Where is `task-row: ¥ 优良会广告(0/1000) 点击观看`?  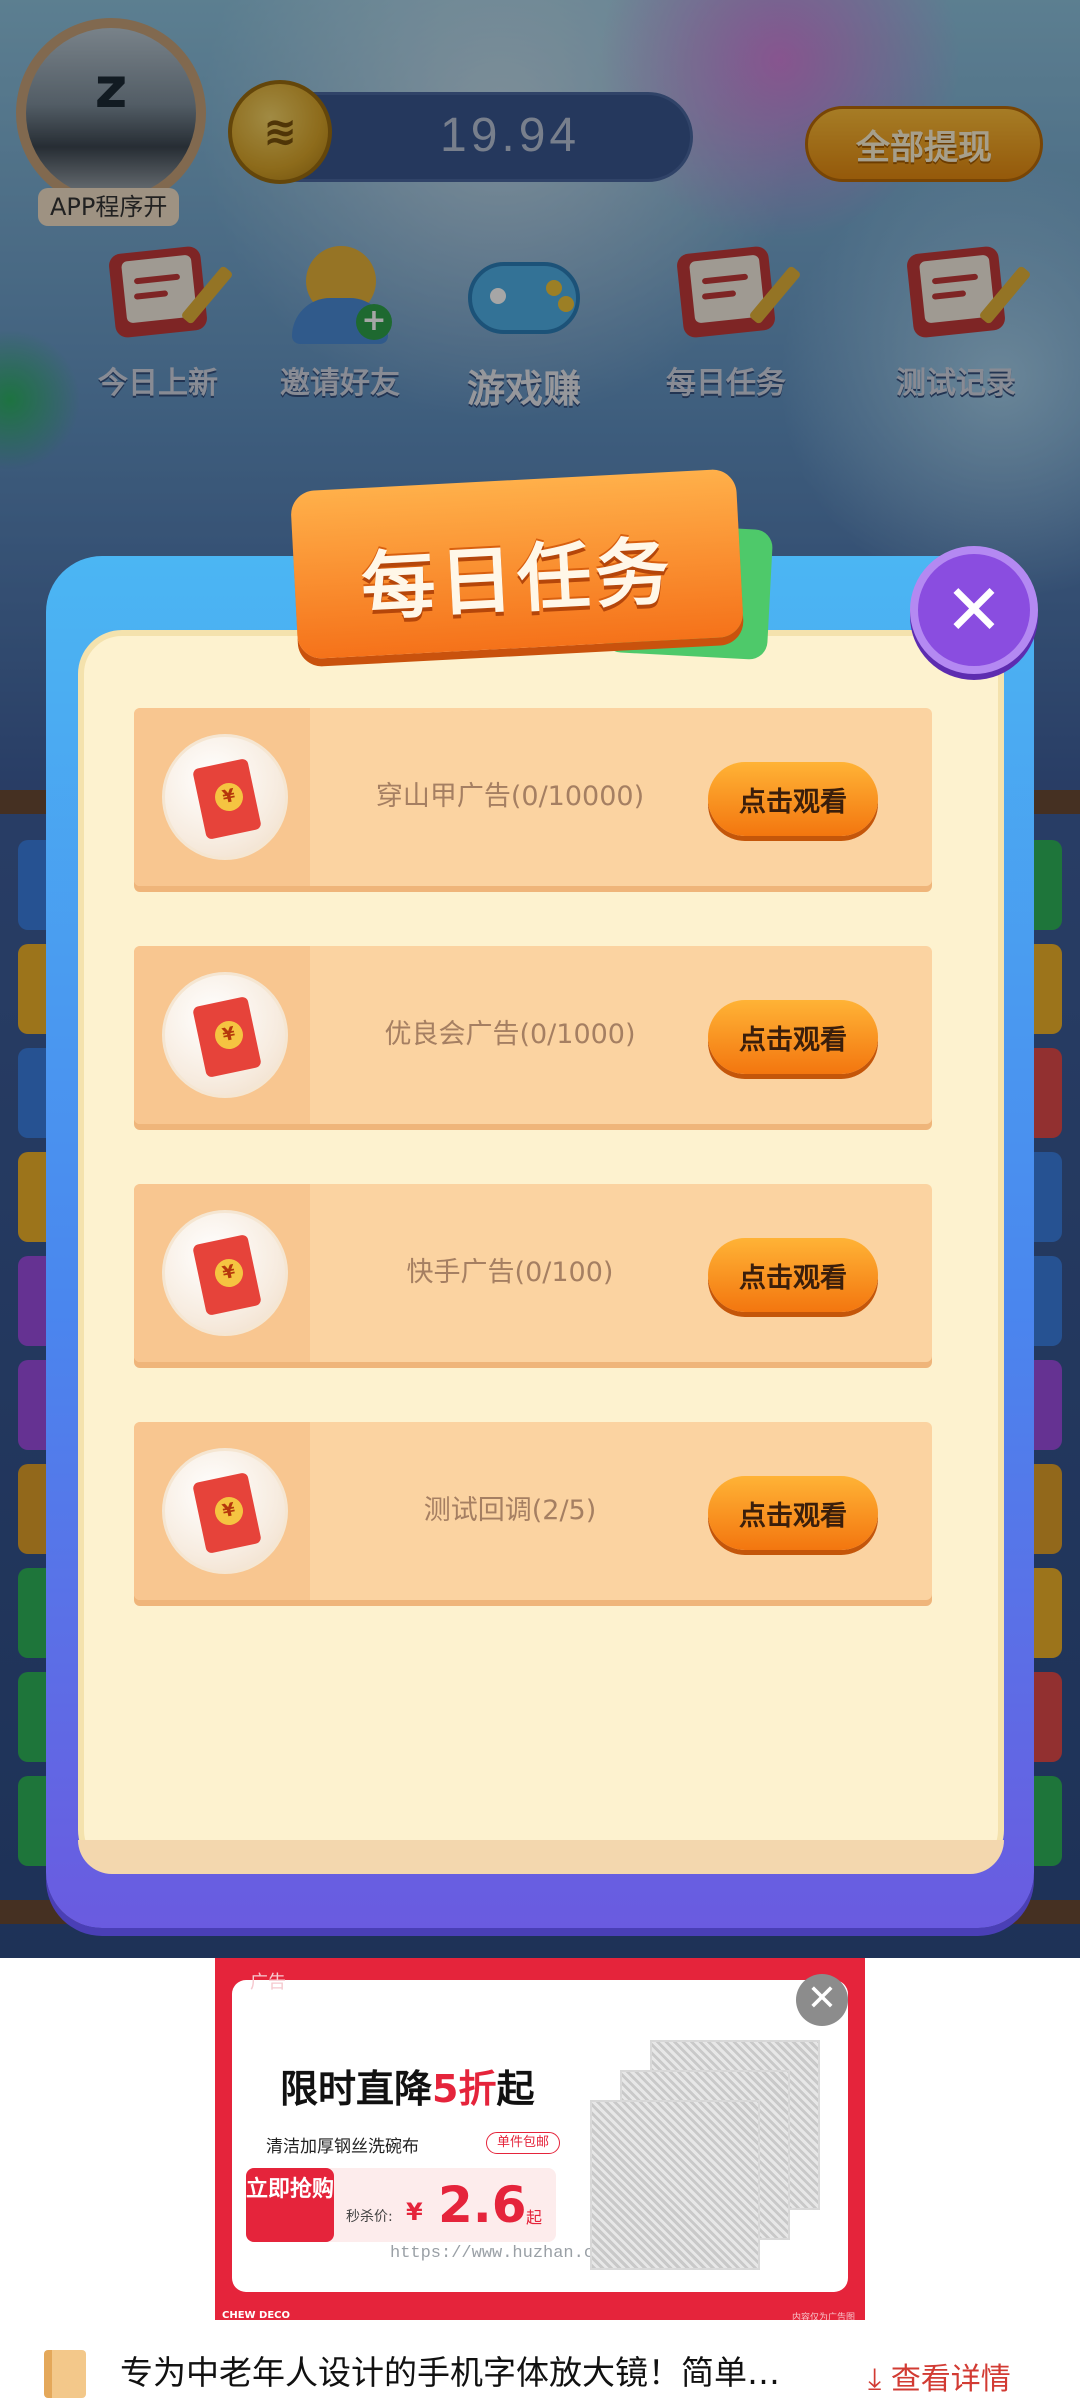
task-row: ¥ 优良会广告(0/1000) 点击观看 is located at coordinates (533, 1035).